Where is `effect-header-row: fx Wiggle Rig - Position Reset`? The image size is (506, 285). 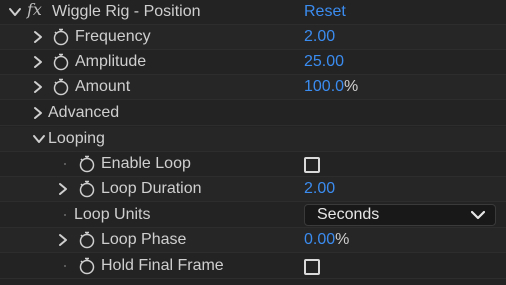 effect-header-row: fx Wiggle Rig - Position Reset is located at coordinates (253, 12).